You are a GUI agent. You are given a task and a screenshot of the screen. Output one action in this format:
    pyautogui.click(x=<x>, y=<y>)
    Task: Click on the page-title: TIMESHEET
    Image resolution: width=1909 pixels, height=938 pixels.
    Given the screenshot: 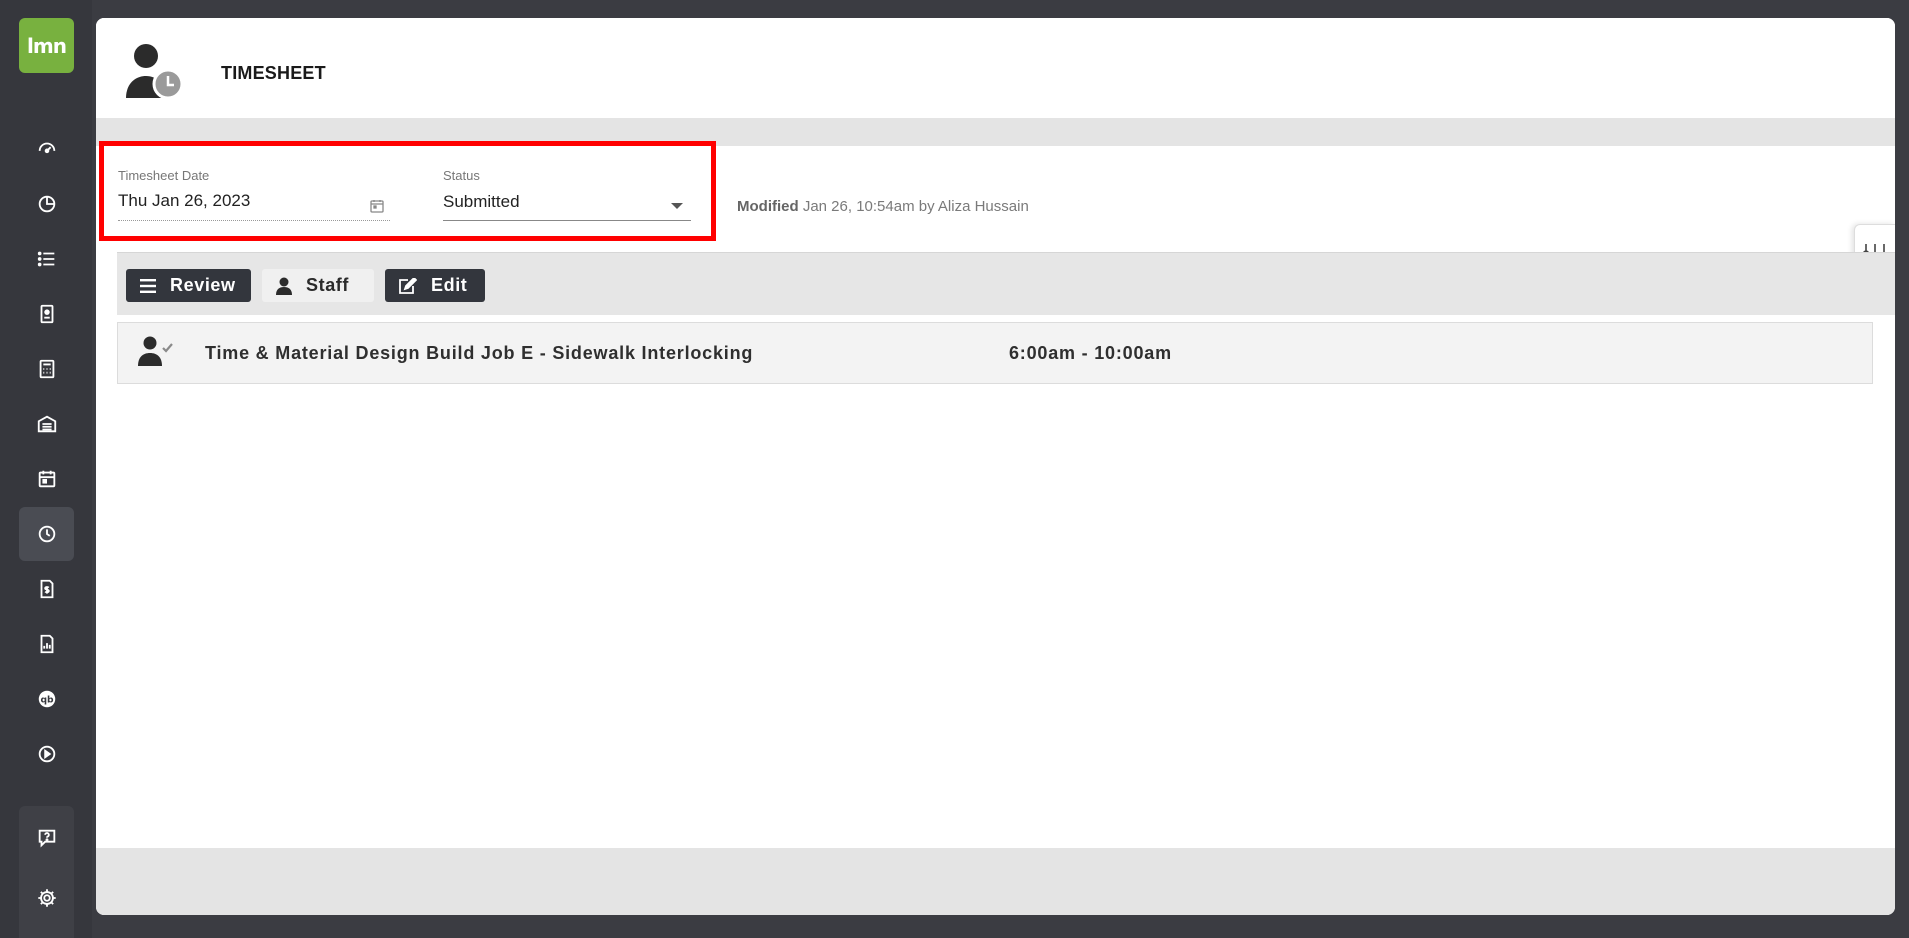 What is the action you would take?
    pyautogui.click(x=273, y=73)
    